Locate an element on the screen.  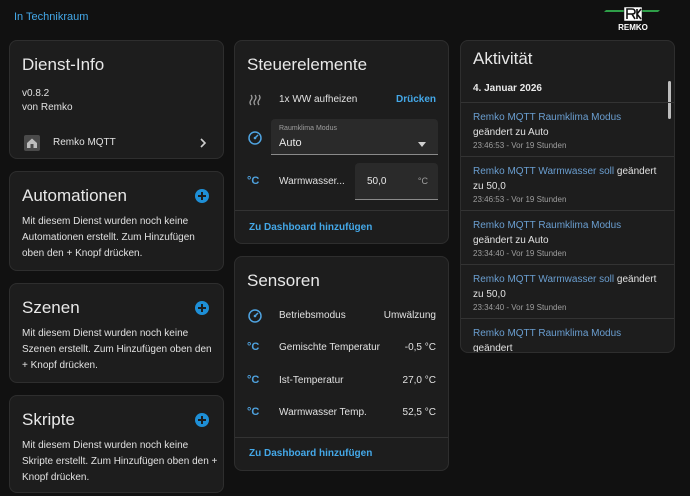
climate-mode-row: Raumklima Modus Auto is located at coordinates (341, 138).